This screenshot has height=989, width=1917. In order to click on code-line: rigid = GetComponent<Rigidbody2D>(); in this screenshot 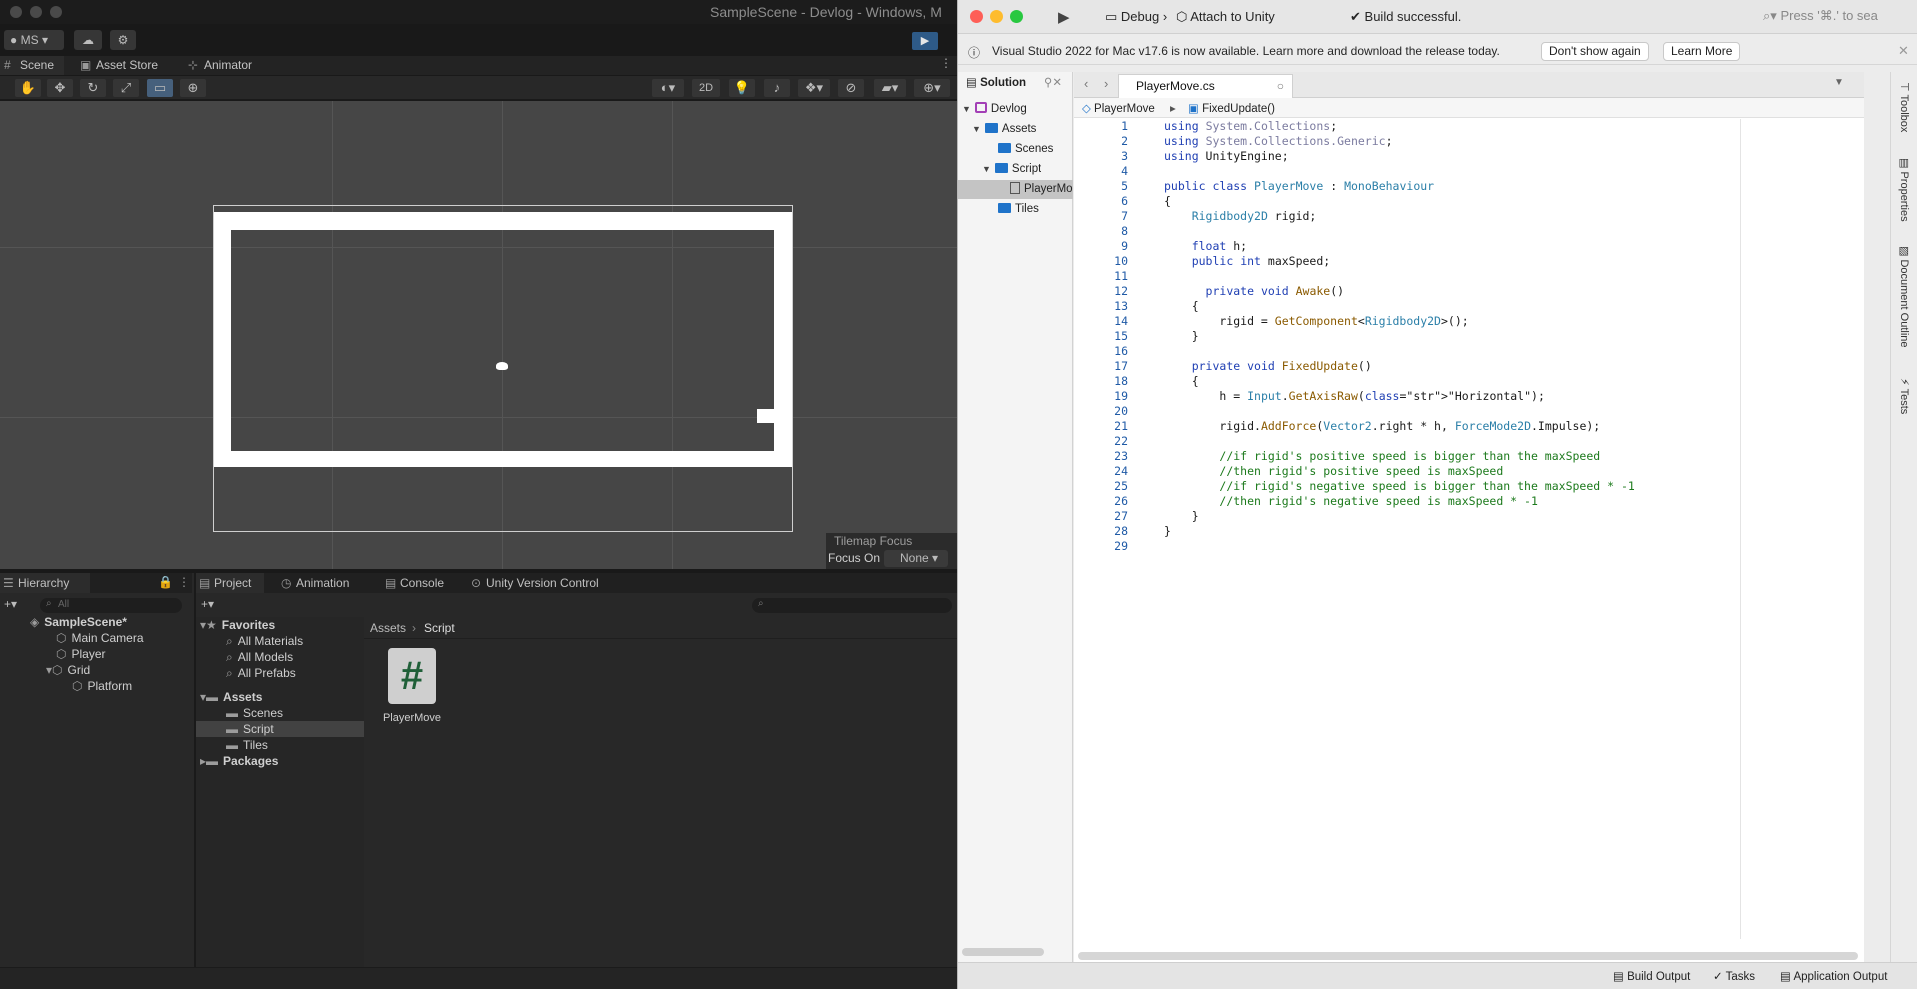, I will do `click(1494, 321)`.